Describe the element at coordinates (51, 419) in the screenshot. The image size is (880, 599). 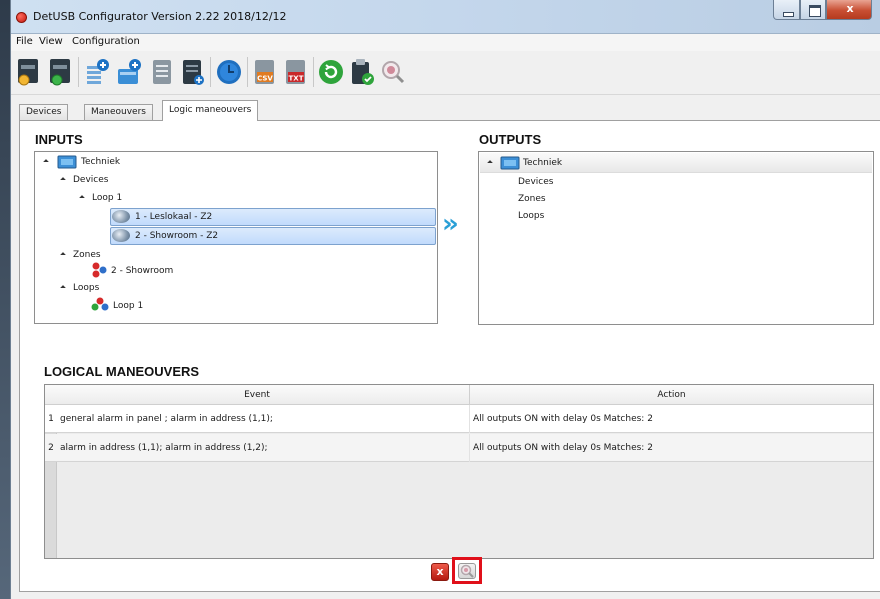
I see `row-number: 1` at that location.